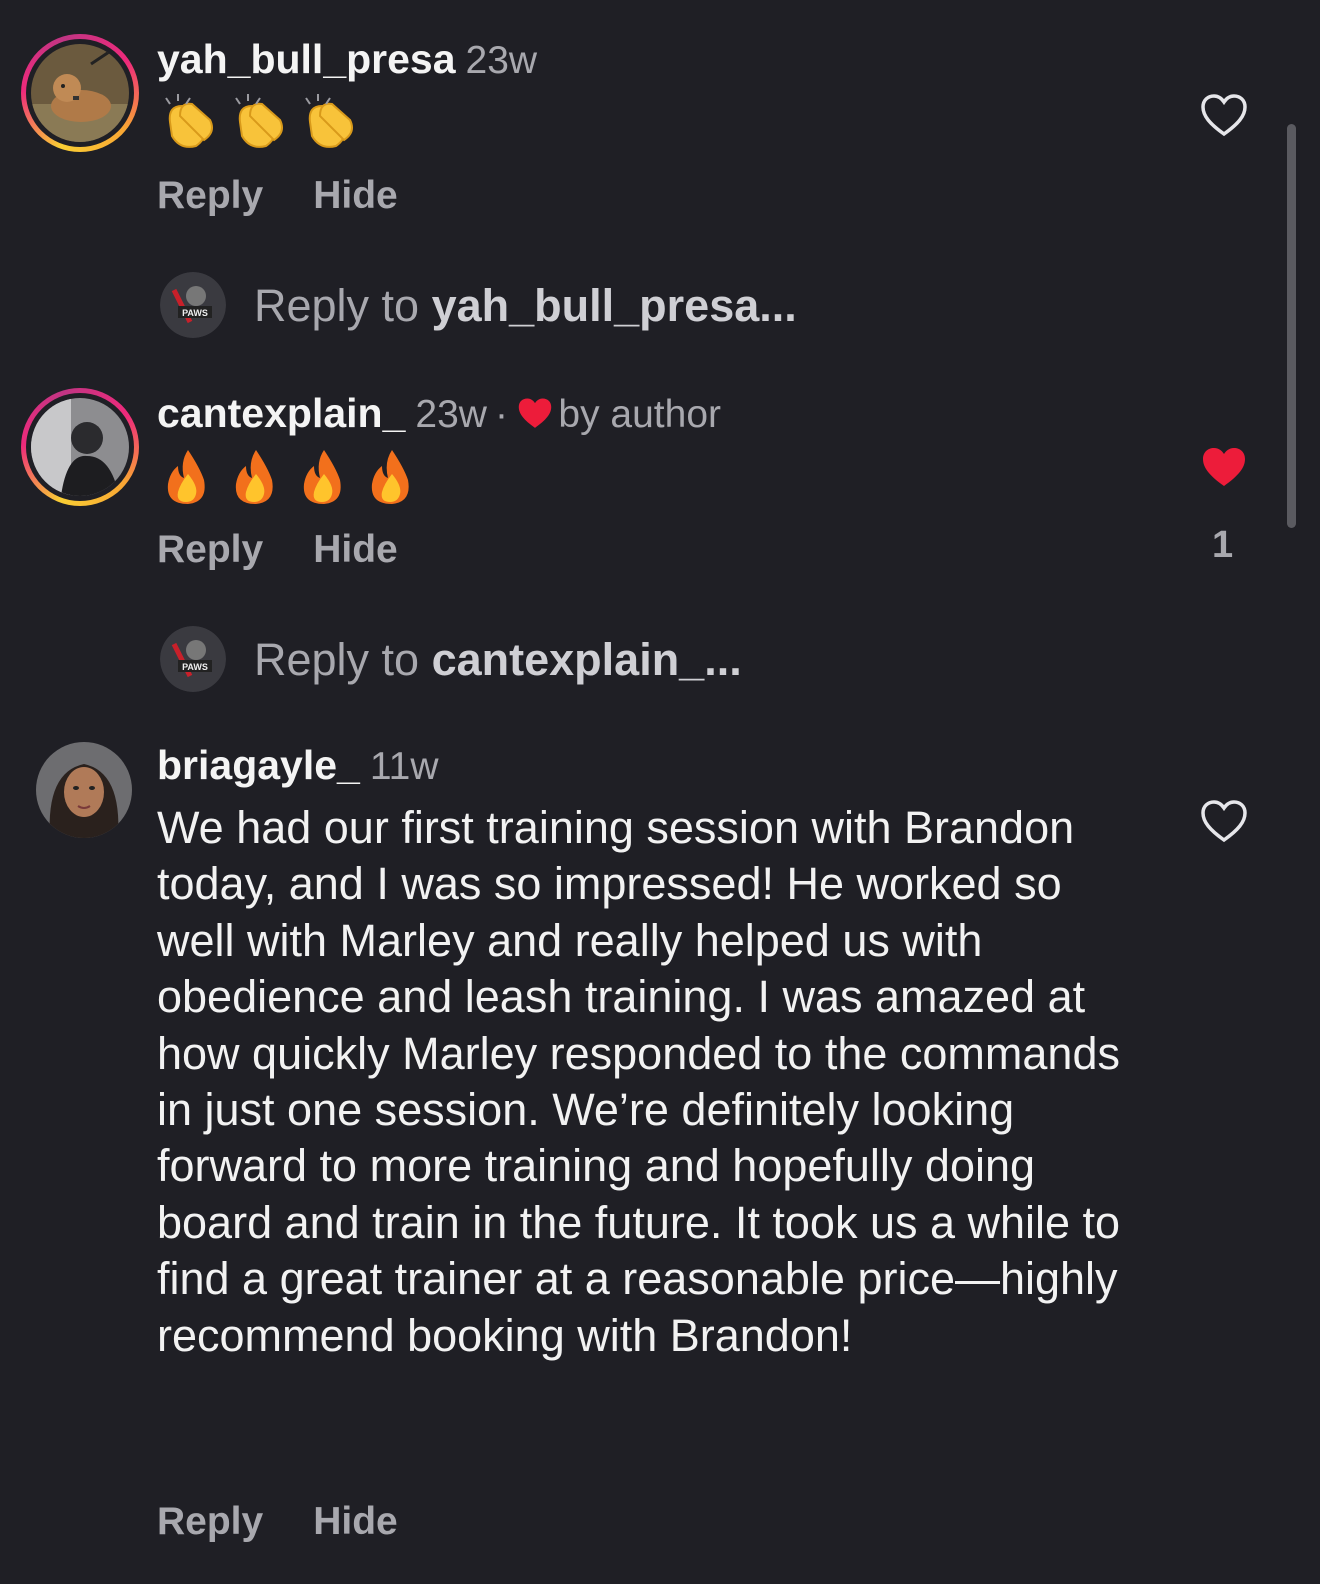  What do you see at coordinates (1224, 468) in the screenshot?
I see `like-heart-filled-icon` at bounding box center [1224, 468].